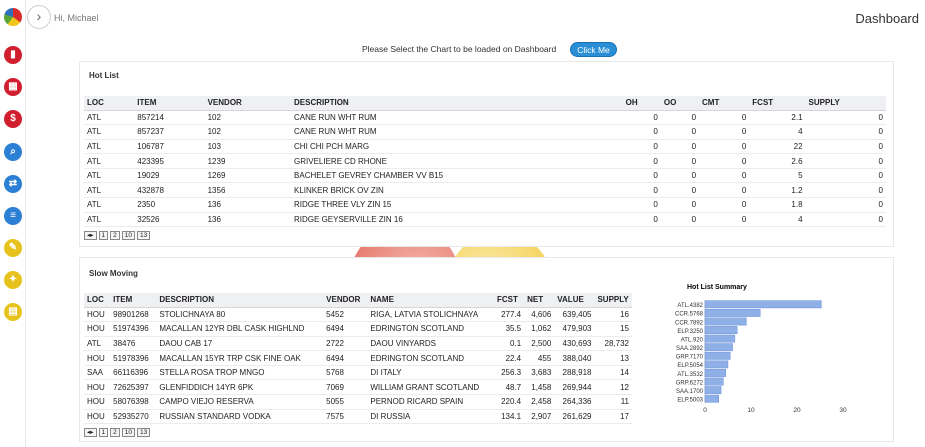 This screenshot has width=925, height=447. What do you see at coordinates (539, 373) in the screenshot?
I see `table-cell: 3,683` at bounding box center [539, 373].